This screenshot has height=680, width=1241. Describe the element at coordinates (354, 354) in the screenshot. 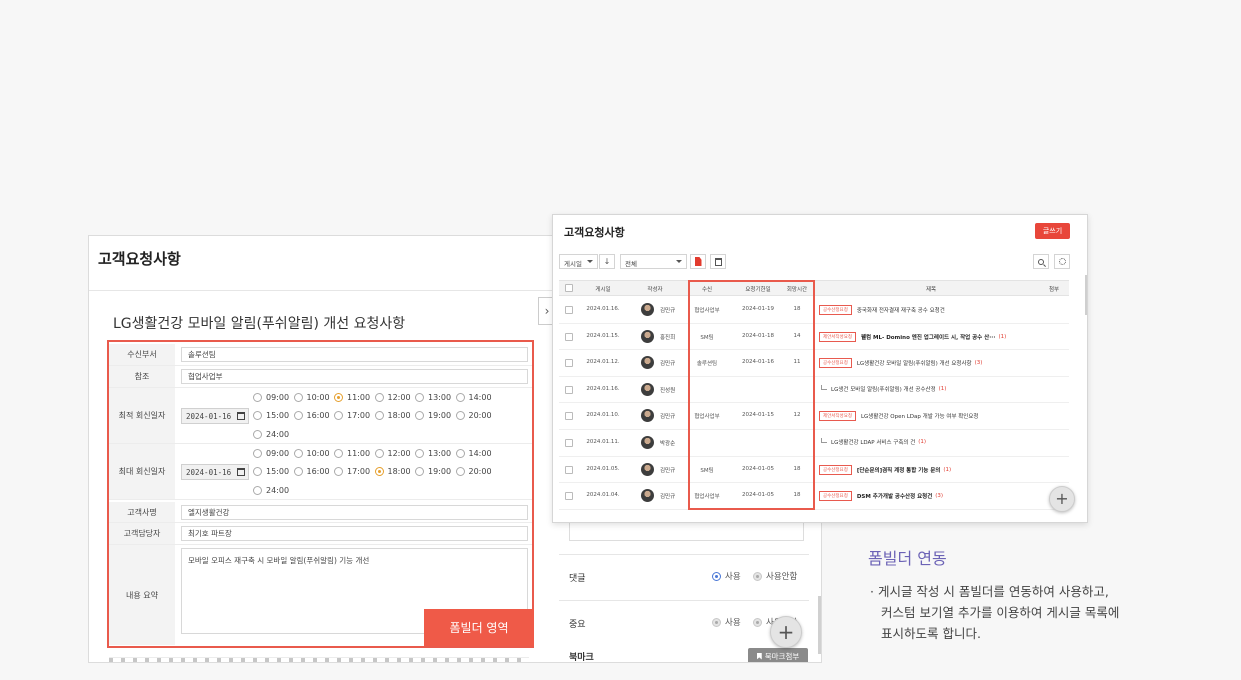

I see `recv-dept-input: 솔루션팀` at that location.